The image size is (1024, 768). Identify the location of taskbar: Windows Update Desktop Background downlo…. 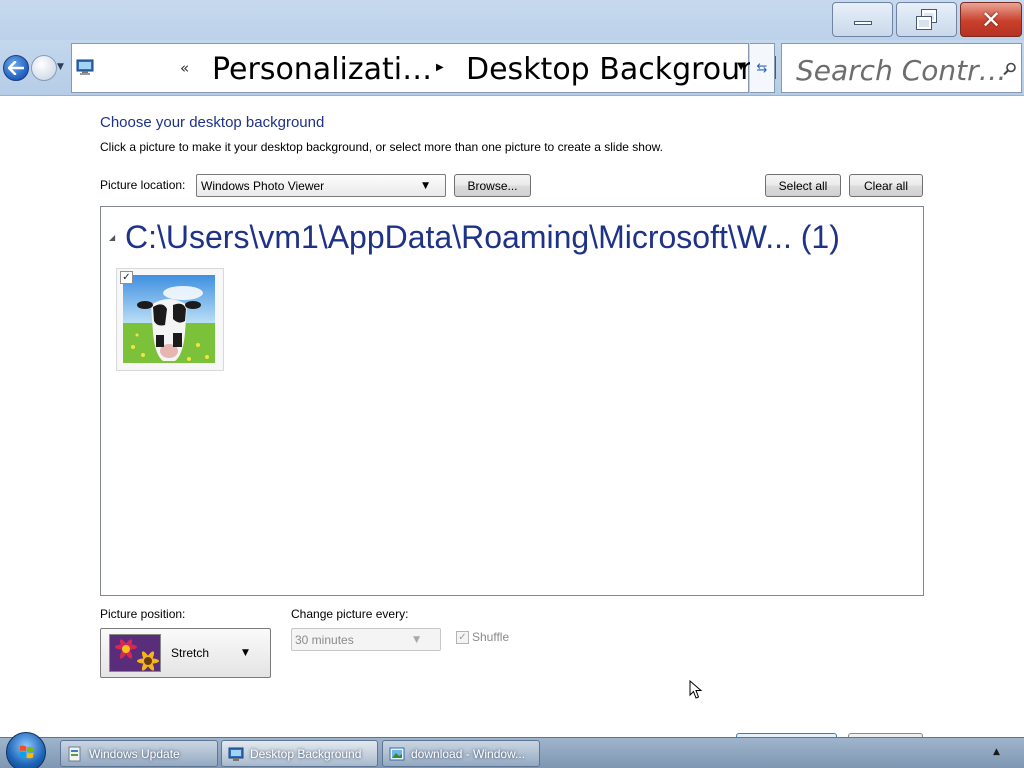
(512, 750).